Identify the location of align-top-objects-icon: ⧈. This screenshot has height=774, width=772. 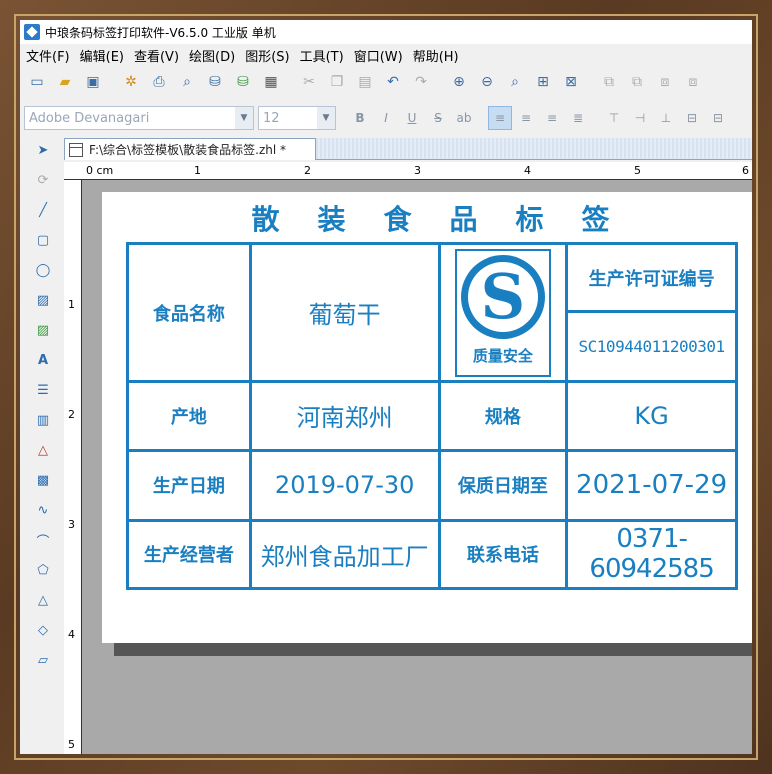
(665, 82).